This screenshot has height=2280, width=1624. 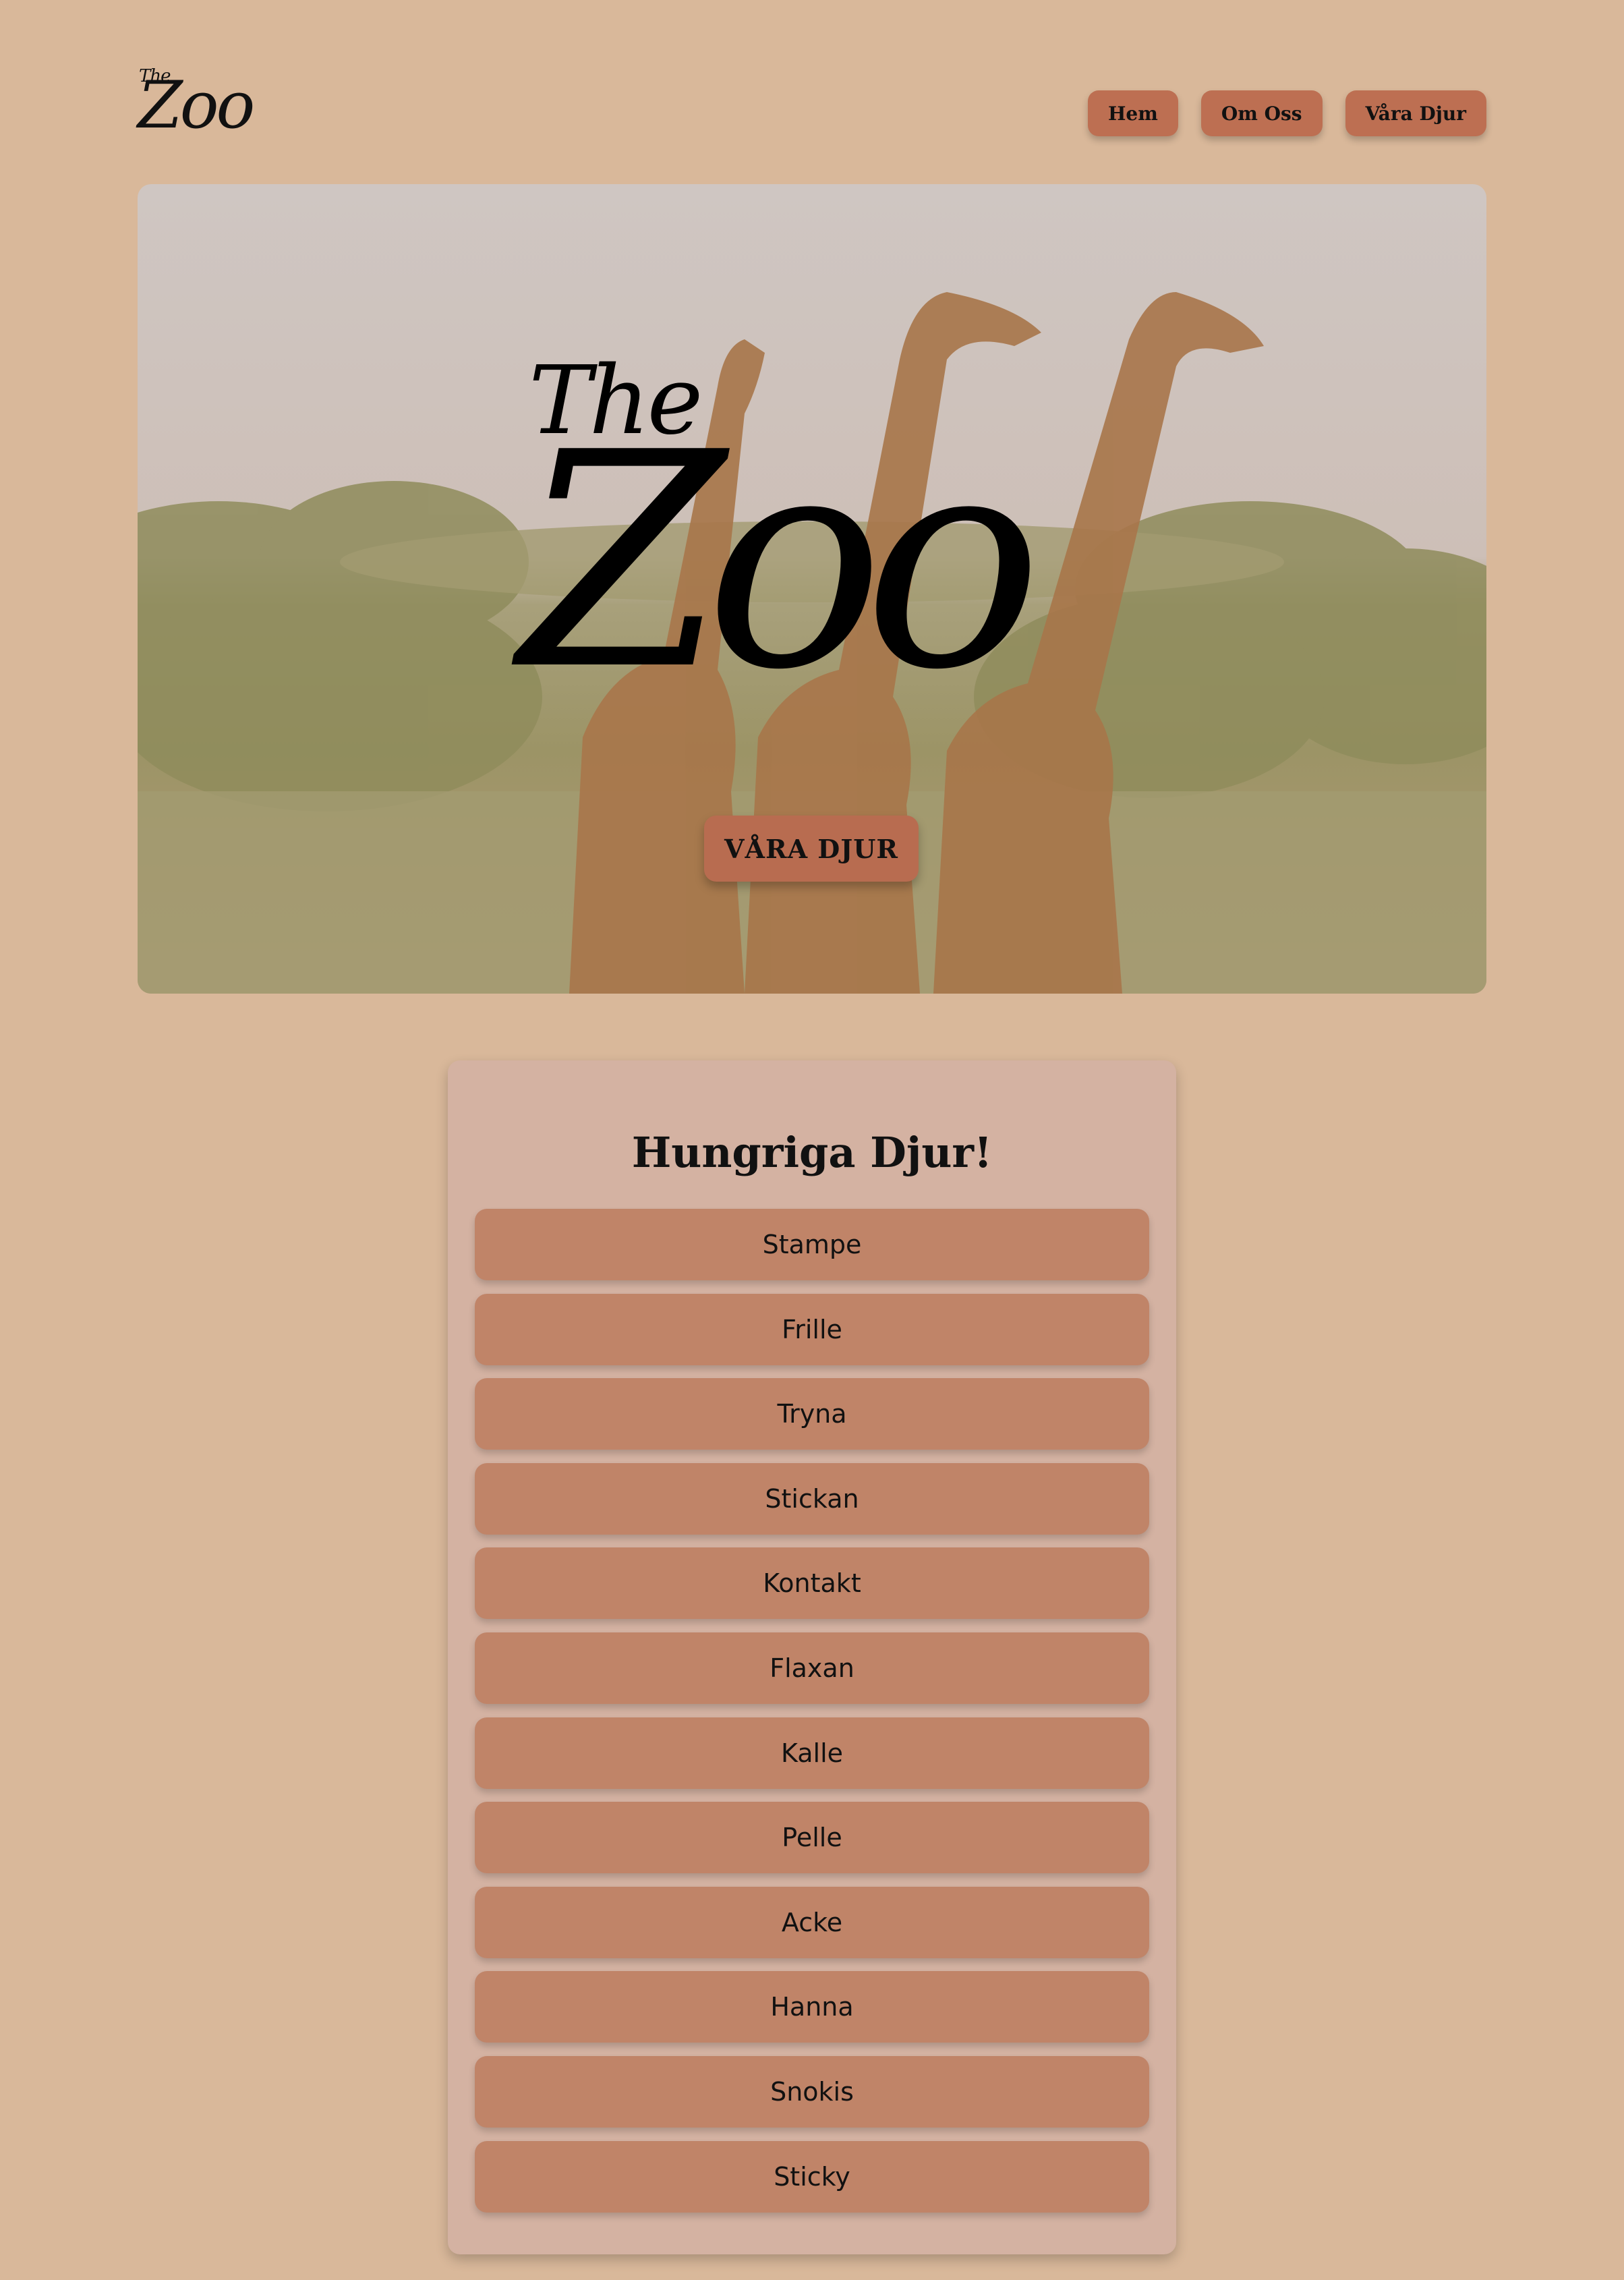 What do you see at coordinates (812, 1329) in the screenshot?
I see `animal-button-frille: Frille` at bounding box center [812, 1329].